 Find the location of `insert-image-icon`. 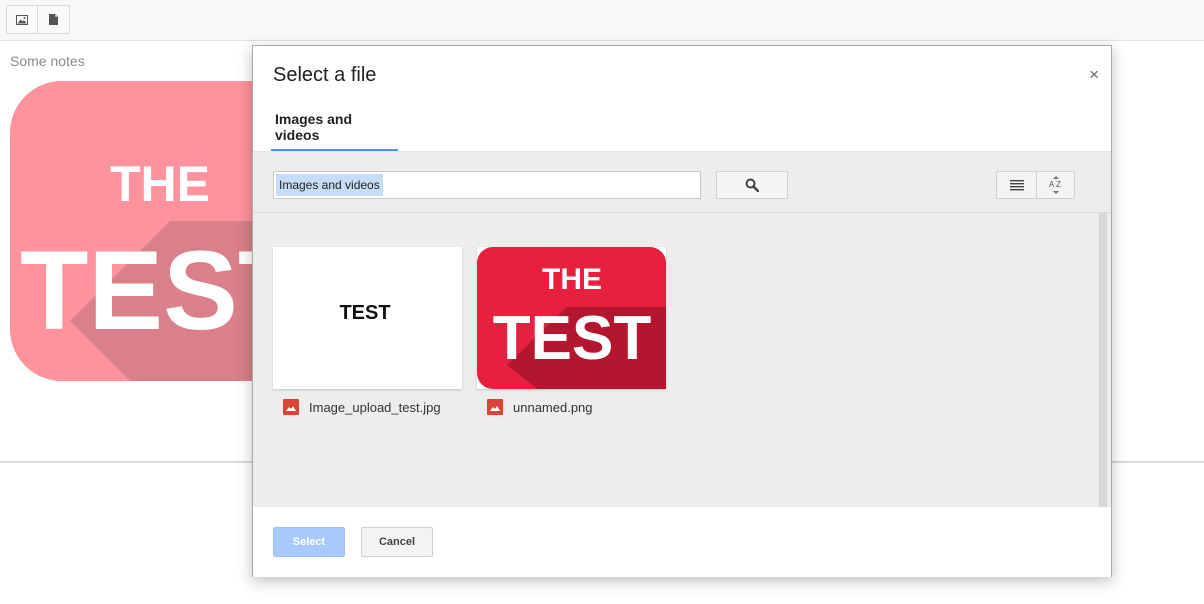

insert-image-icon is located at coordinates (22, 19).